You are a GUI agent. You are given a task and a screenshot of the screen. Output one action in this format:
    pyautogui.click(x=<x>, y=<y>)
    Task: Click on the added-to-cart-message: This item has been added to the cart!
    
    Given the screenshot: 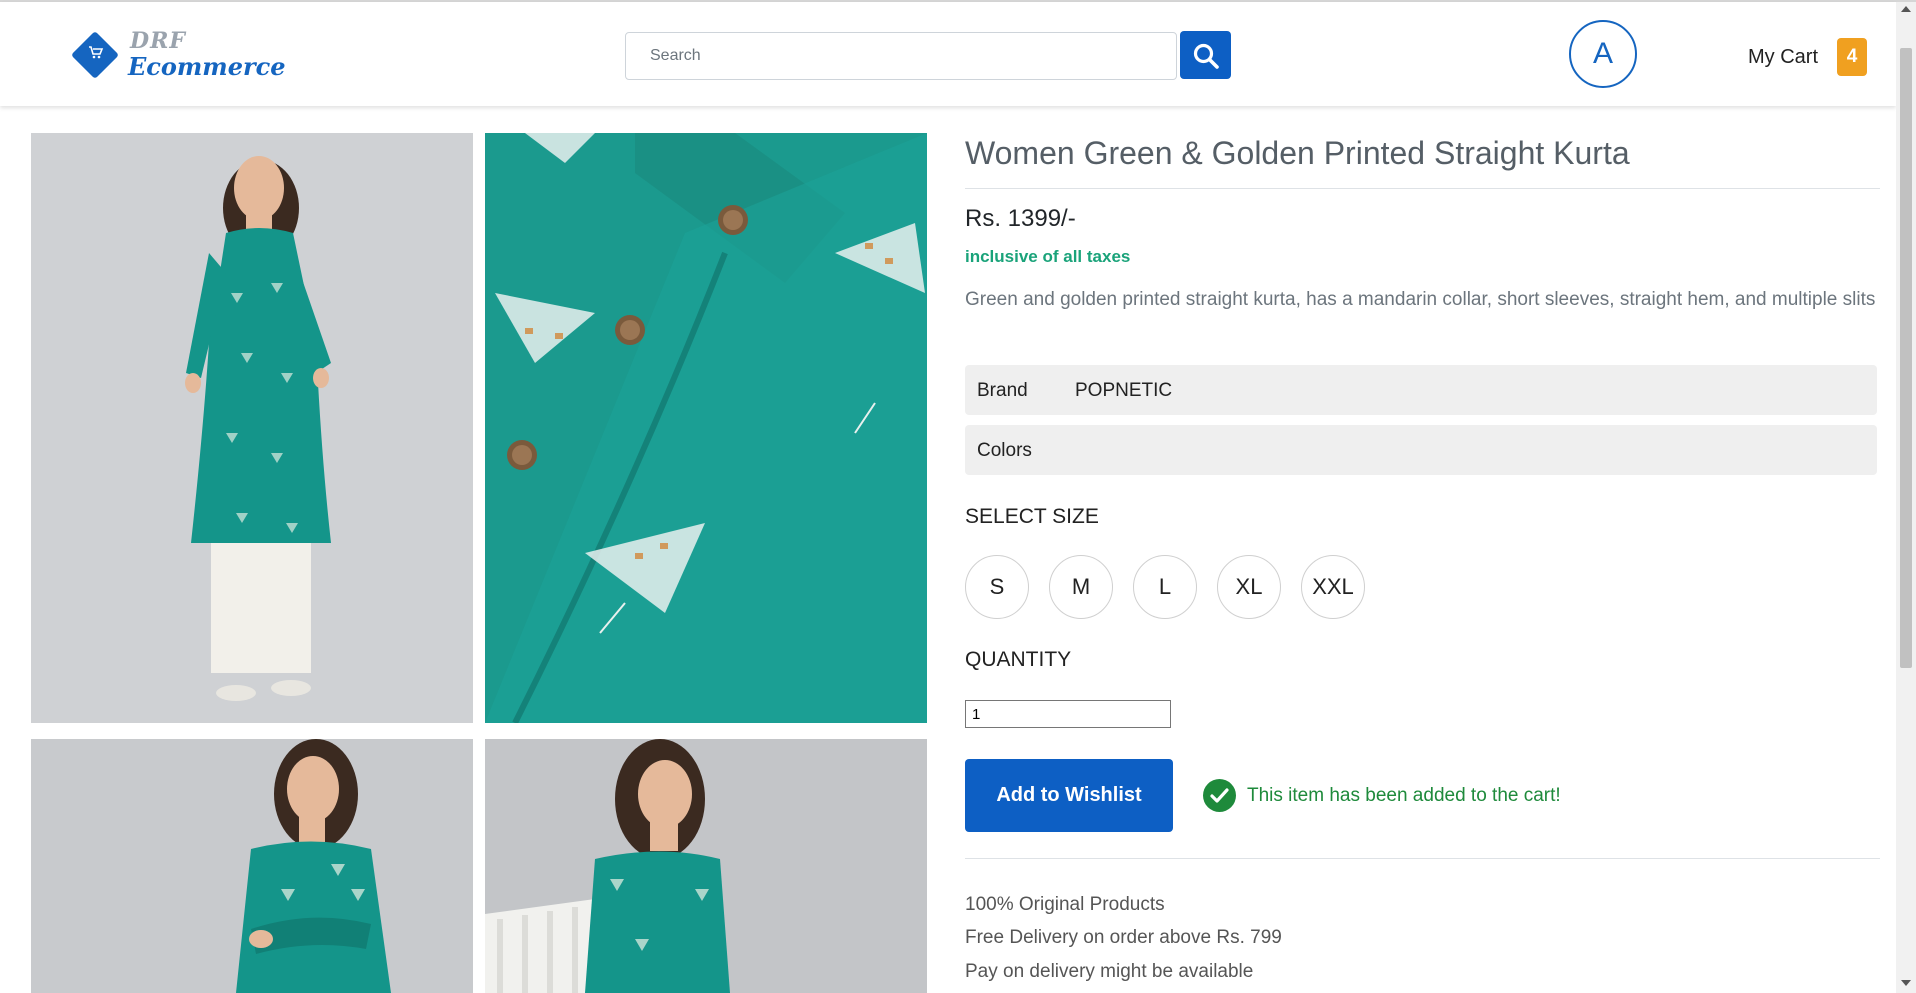 What is the action you would take?
    pyautogui.click(x=1404, y=795)
    